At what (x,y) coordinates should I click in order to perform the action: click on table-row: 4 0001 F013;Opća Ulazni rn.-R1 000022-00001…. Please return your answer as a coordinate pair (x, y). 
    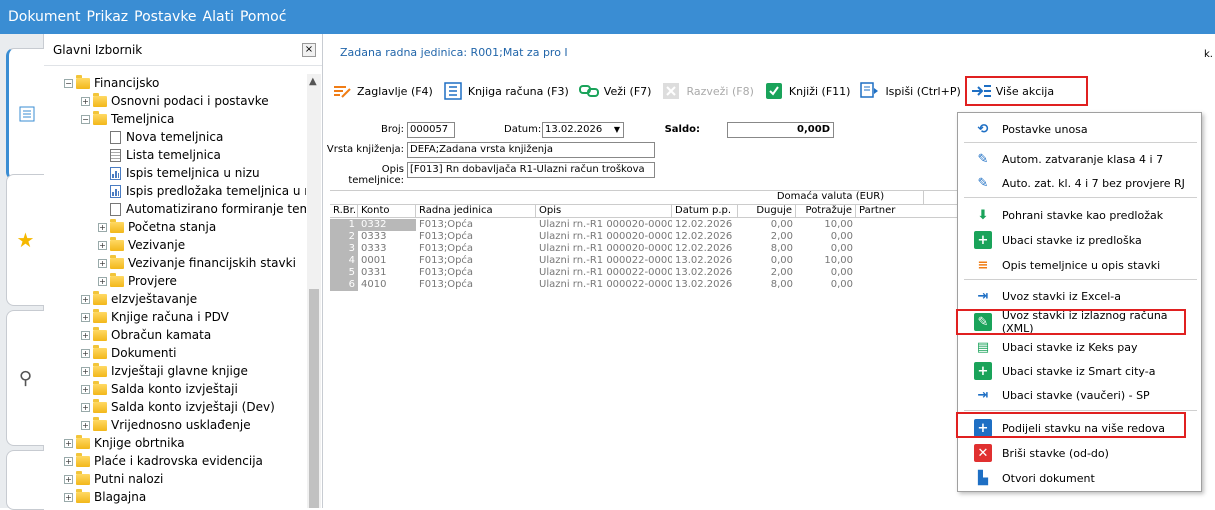
    Looking at the image, I should click on (660, 261).